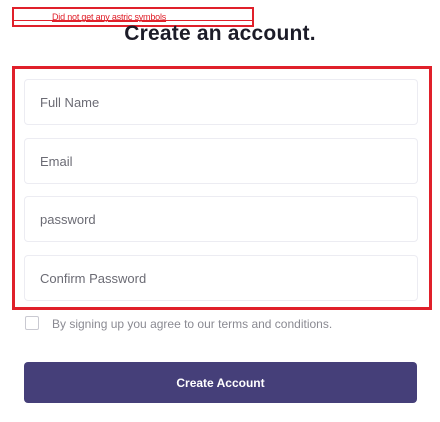 This screenshot has width=440, height=422. What do you see at coordinates (221, 102) in the screenshot?
I see `full-name-input` at bounding box center [221, 102].